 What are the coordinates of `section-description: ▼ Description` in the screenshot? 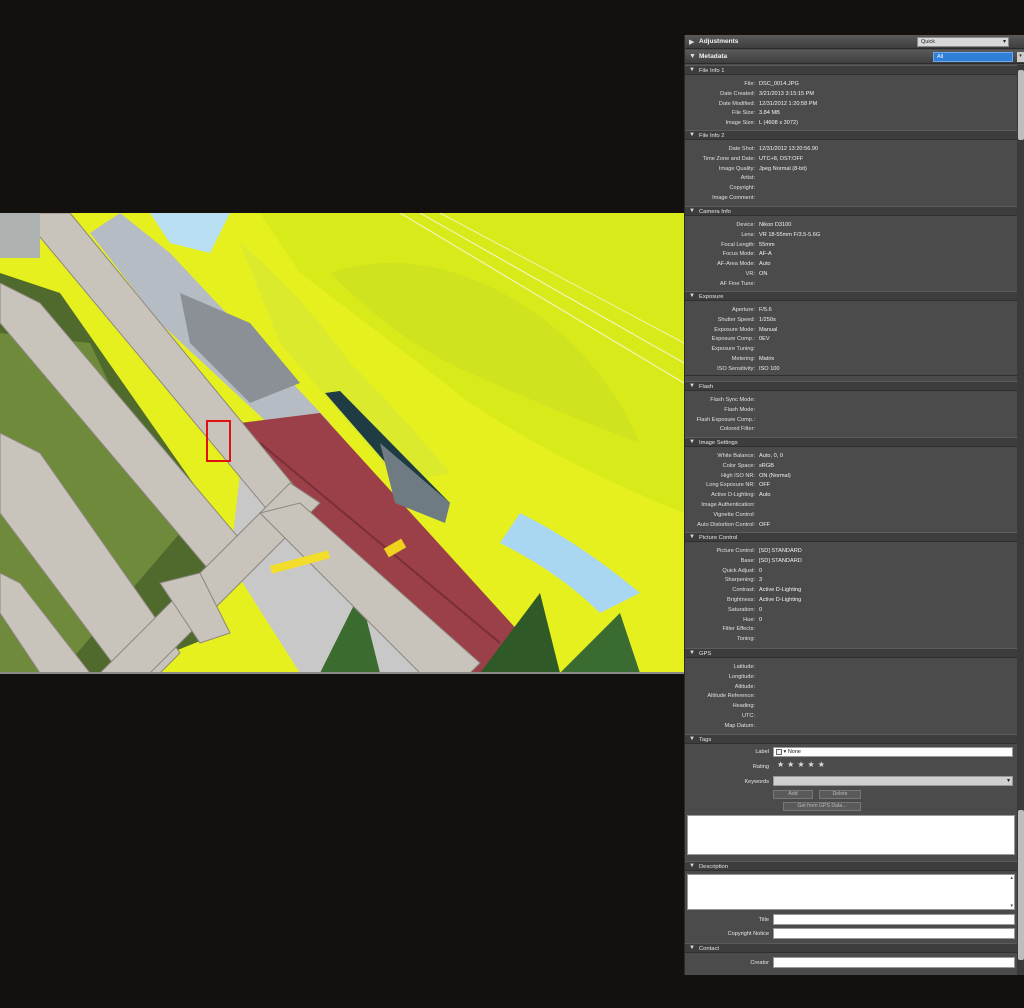 It's located at (851, 866).